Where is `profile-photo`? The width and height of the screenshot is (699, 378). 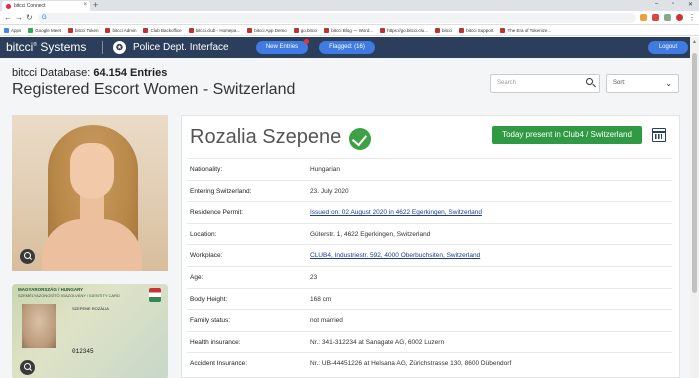 profile-photo is located at coordinates (90, 193).